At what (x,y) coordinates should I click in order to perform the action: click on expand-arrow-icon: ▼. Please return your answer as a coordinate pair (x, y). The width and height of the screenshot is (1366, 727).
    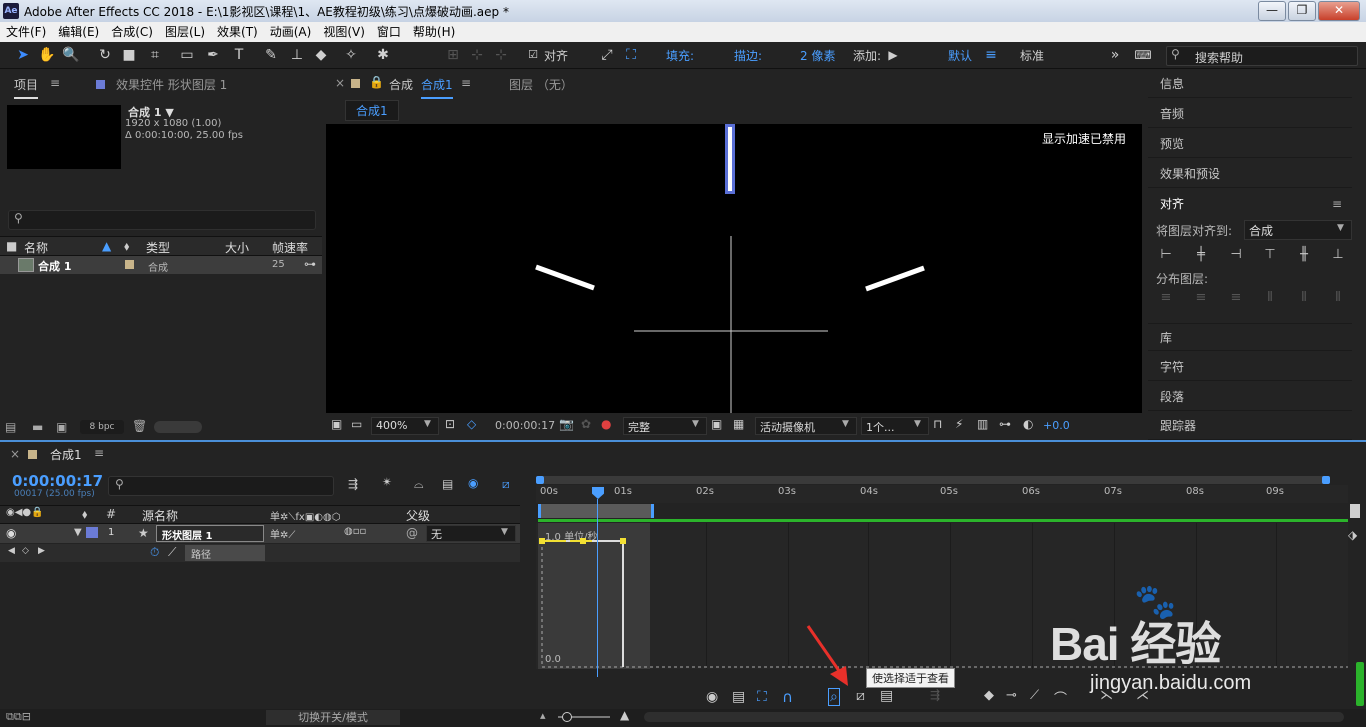
    Looking at the image, I should click on (78, 532).